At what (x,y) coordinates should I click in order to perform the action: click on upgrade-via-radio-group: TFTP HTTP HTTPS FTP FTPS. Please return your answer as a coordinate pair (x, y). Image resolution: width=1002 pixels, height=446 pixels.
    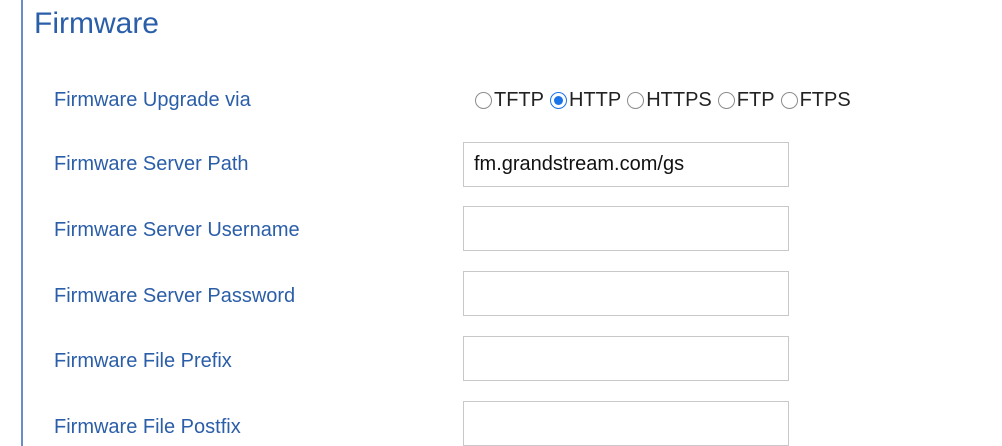
    Looking at the image, I should click on (666, 100).